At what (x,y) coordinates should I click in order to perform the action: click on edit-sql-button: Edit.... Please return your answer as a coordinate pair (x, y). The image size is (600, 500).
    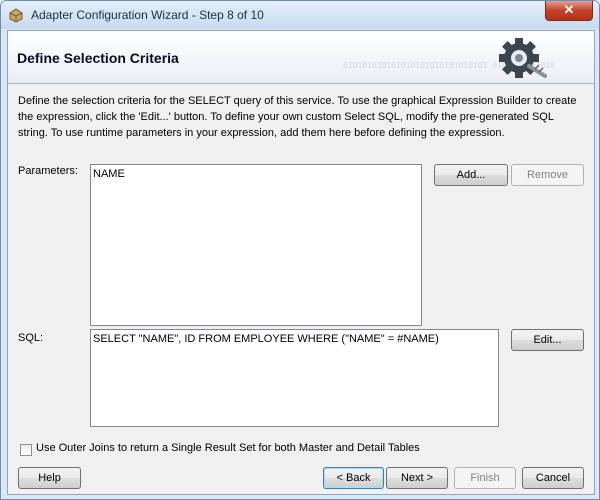
    Looking at the image, I should click on (547, 340).